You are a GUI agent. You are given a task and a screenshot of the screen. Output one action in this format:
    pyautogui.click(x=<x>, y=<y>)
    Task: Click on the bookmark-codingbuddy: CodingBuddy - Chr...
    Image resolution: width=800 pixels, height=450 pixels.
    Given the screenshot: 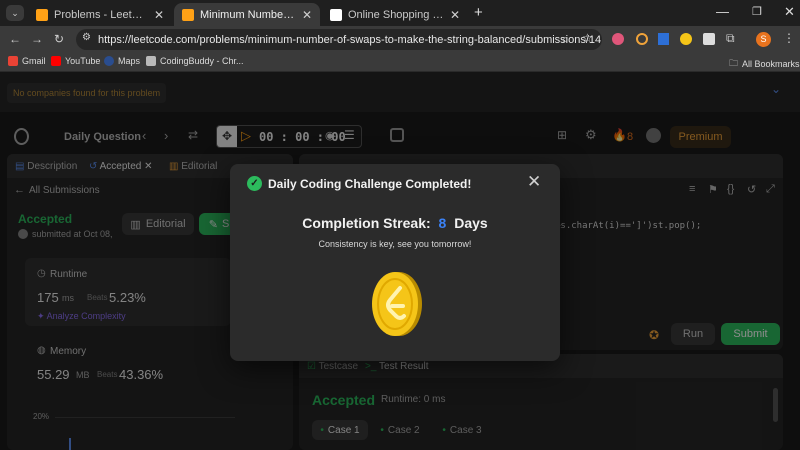 What is the action you would take?
    pyautogui.click(x=195, y=61)
    